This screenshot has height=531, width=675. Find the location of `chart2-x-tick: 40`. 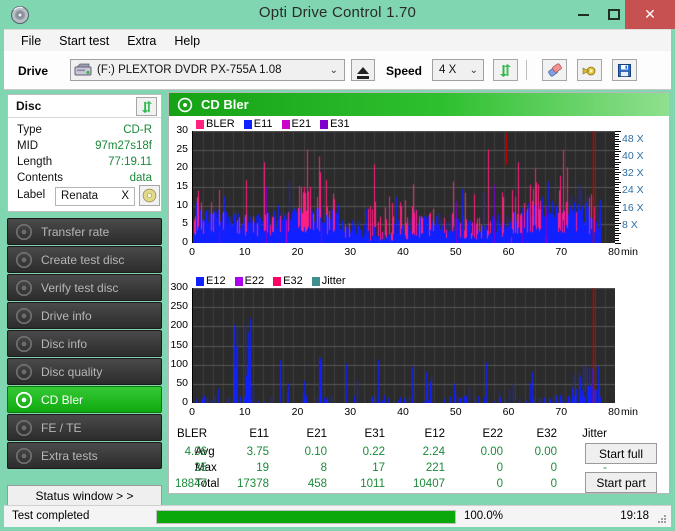

chart2-x-tick: 40 is located at coordinates (403, 412).